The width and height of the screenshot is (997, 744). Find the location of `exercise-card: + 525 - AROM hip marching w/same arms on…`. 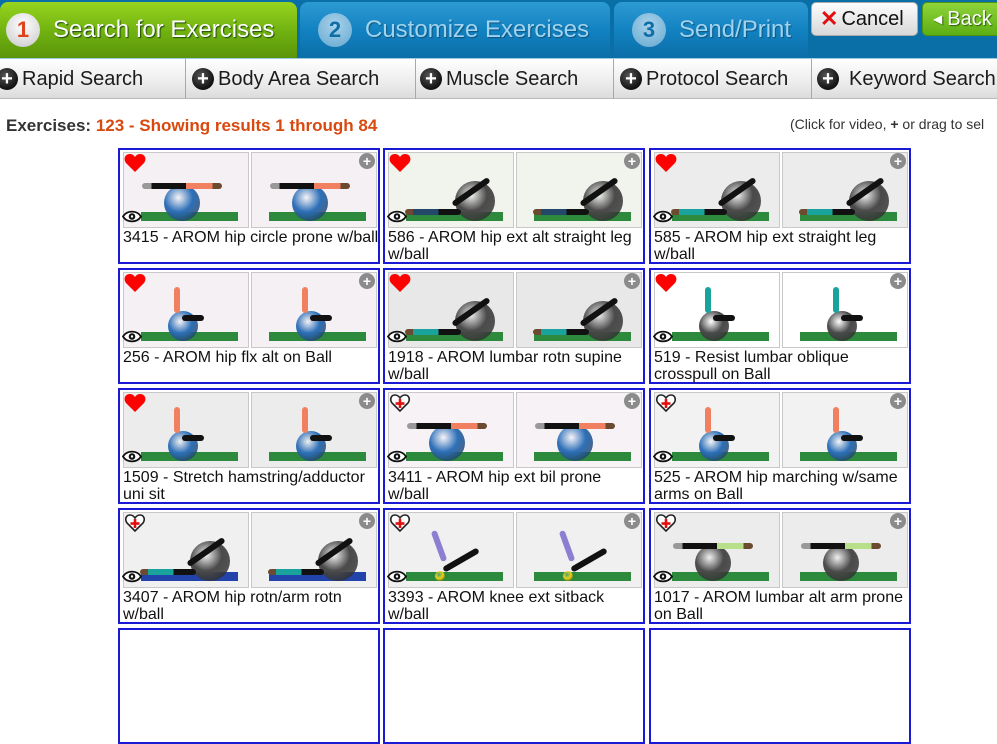

exercise-card: + 525 - AROM hip marching w/same arms on… is located at coordinates (780, 446).